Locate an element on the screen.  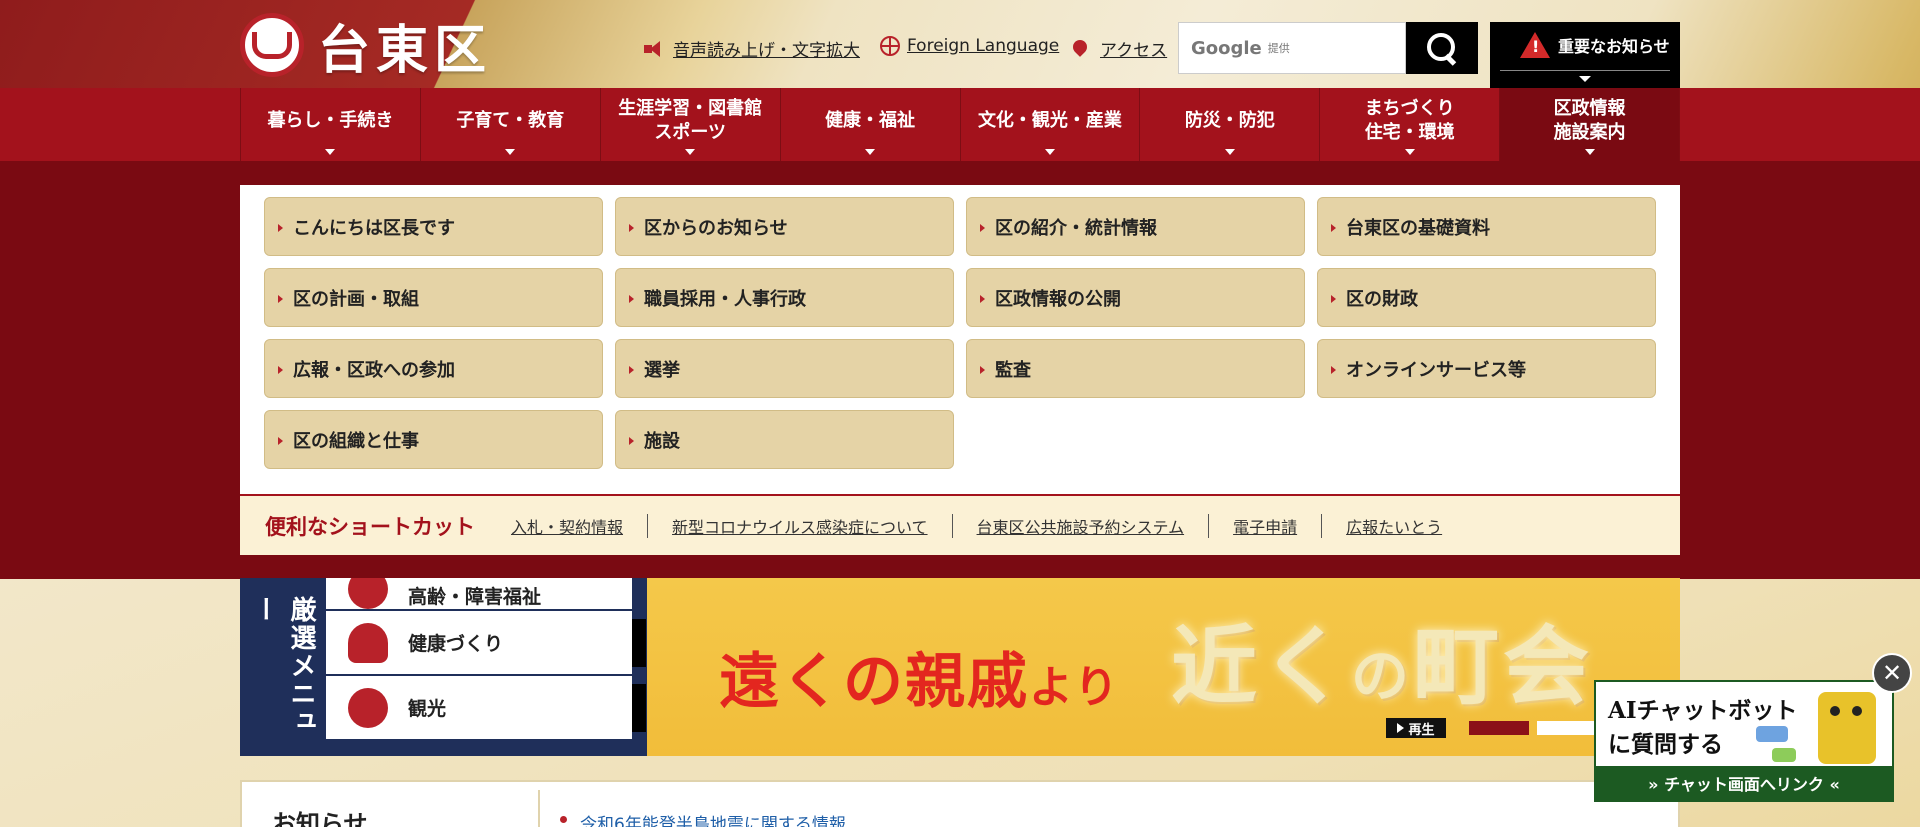
news-section: お知らせ 令和6年能登半島地震に関する情報 is located at coordinates (960, 803).